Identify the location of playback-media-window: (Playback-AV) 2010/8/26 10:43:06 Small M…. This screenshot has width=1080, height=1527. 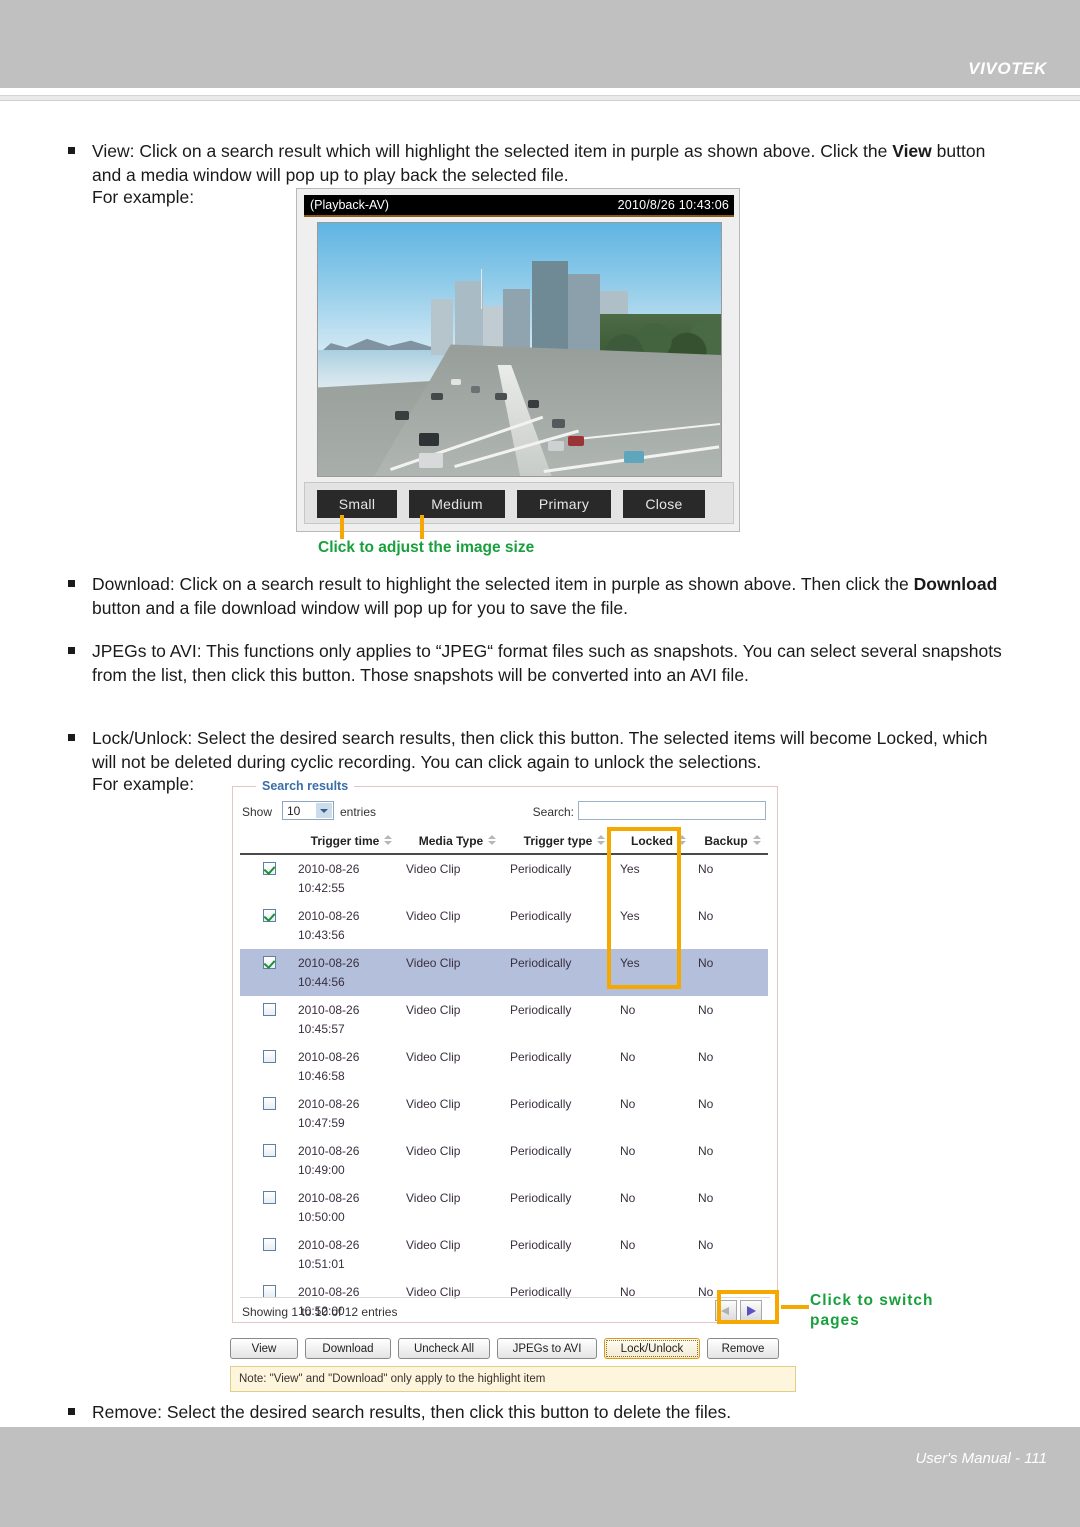
(518, 360).